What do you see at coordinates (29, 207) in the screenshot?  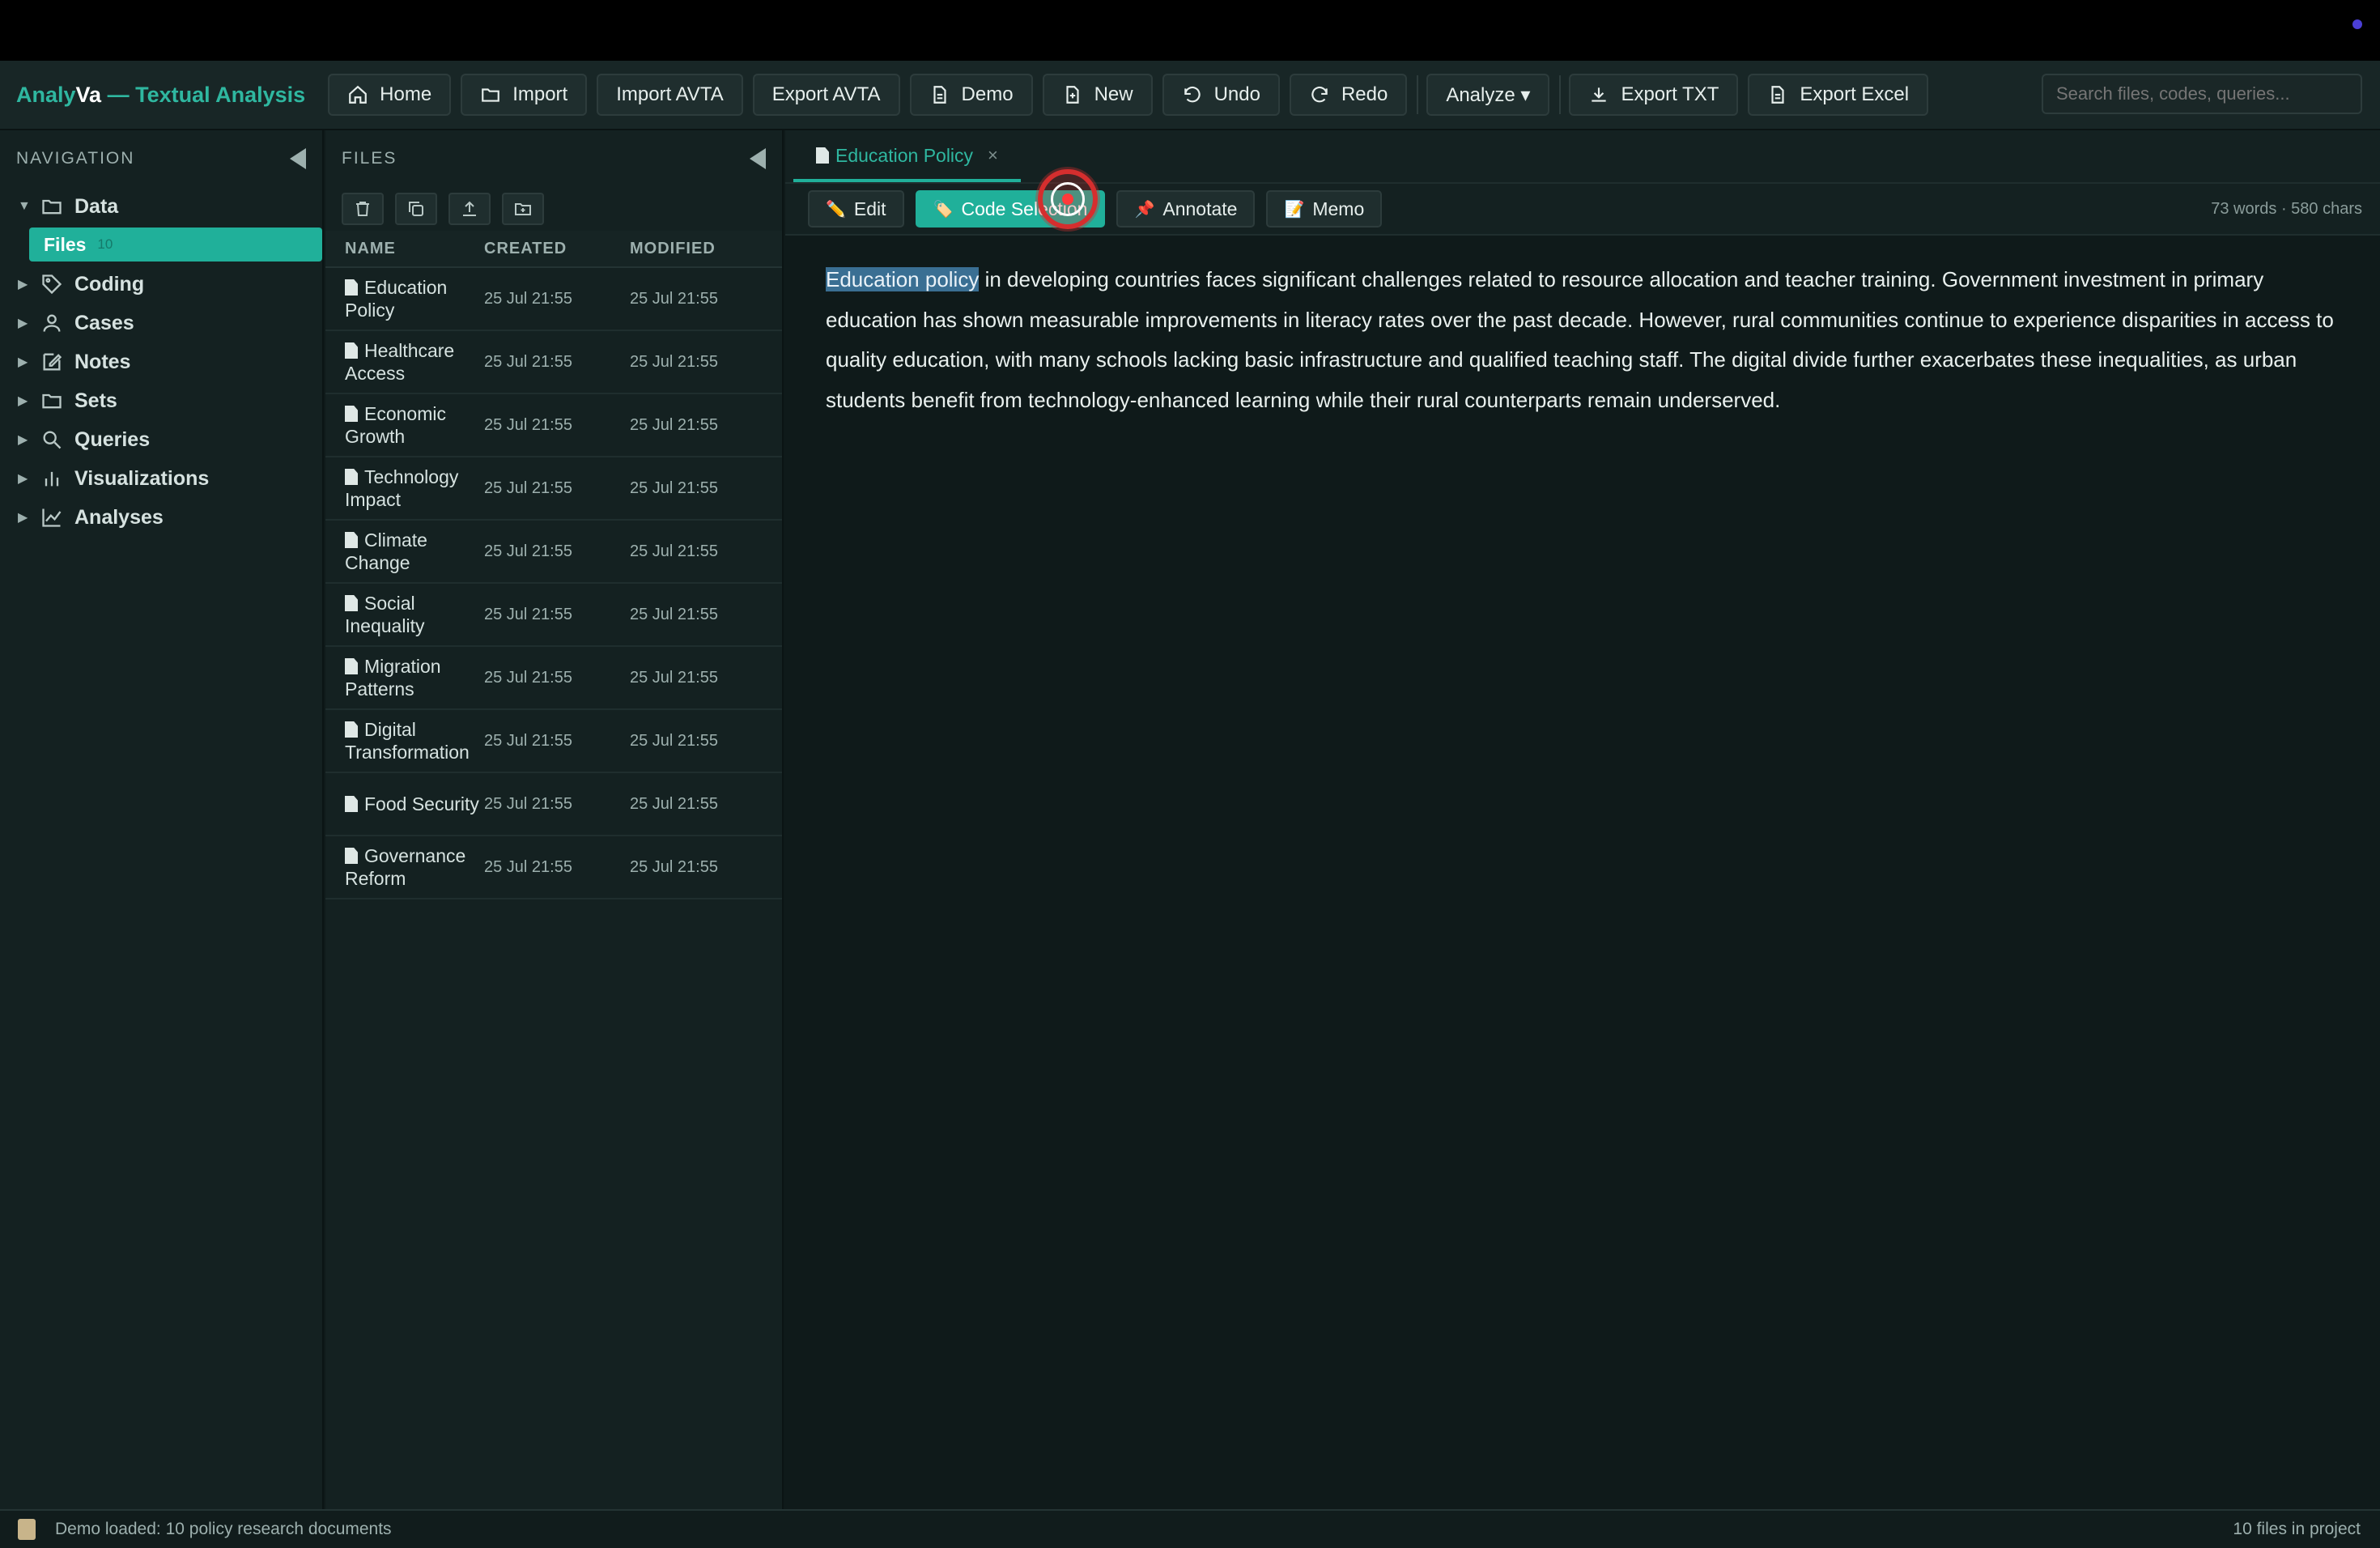 I see `expanded-arrow-icon: ▼` at bounding box center [29, 207].